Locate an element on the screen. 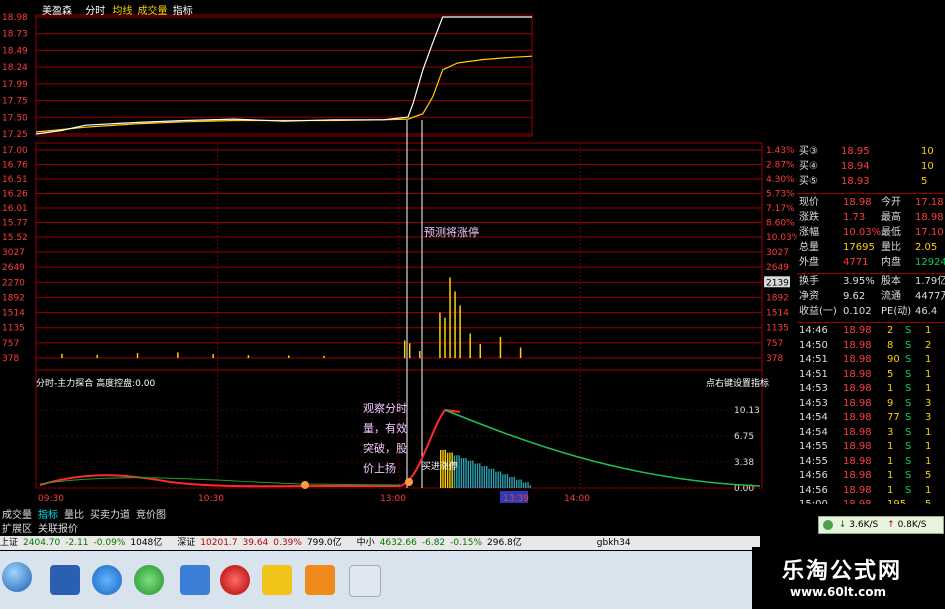 The width and height of the screenshot is (945, 609). indicator-green-line is located at coordinates (602, 448).